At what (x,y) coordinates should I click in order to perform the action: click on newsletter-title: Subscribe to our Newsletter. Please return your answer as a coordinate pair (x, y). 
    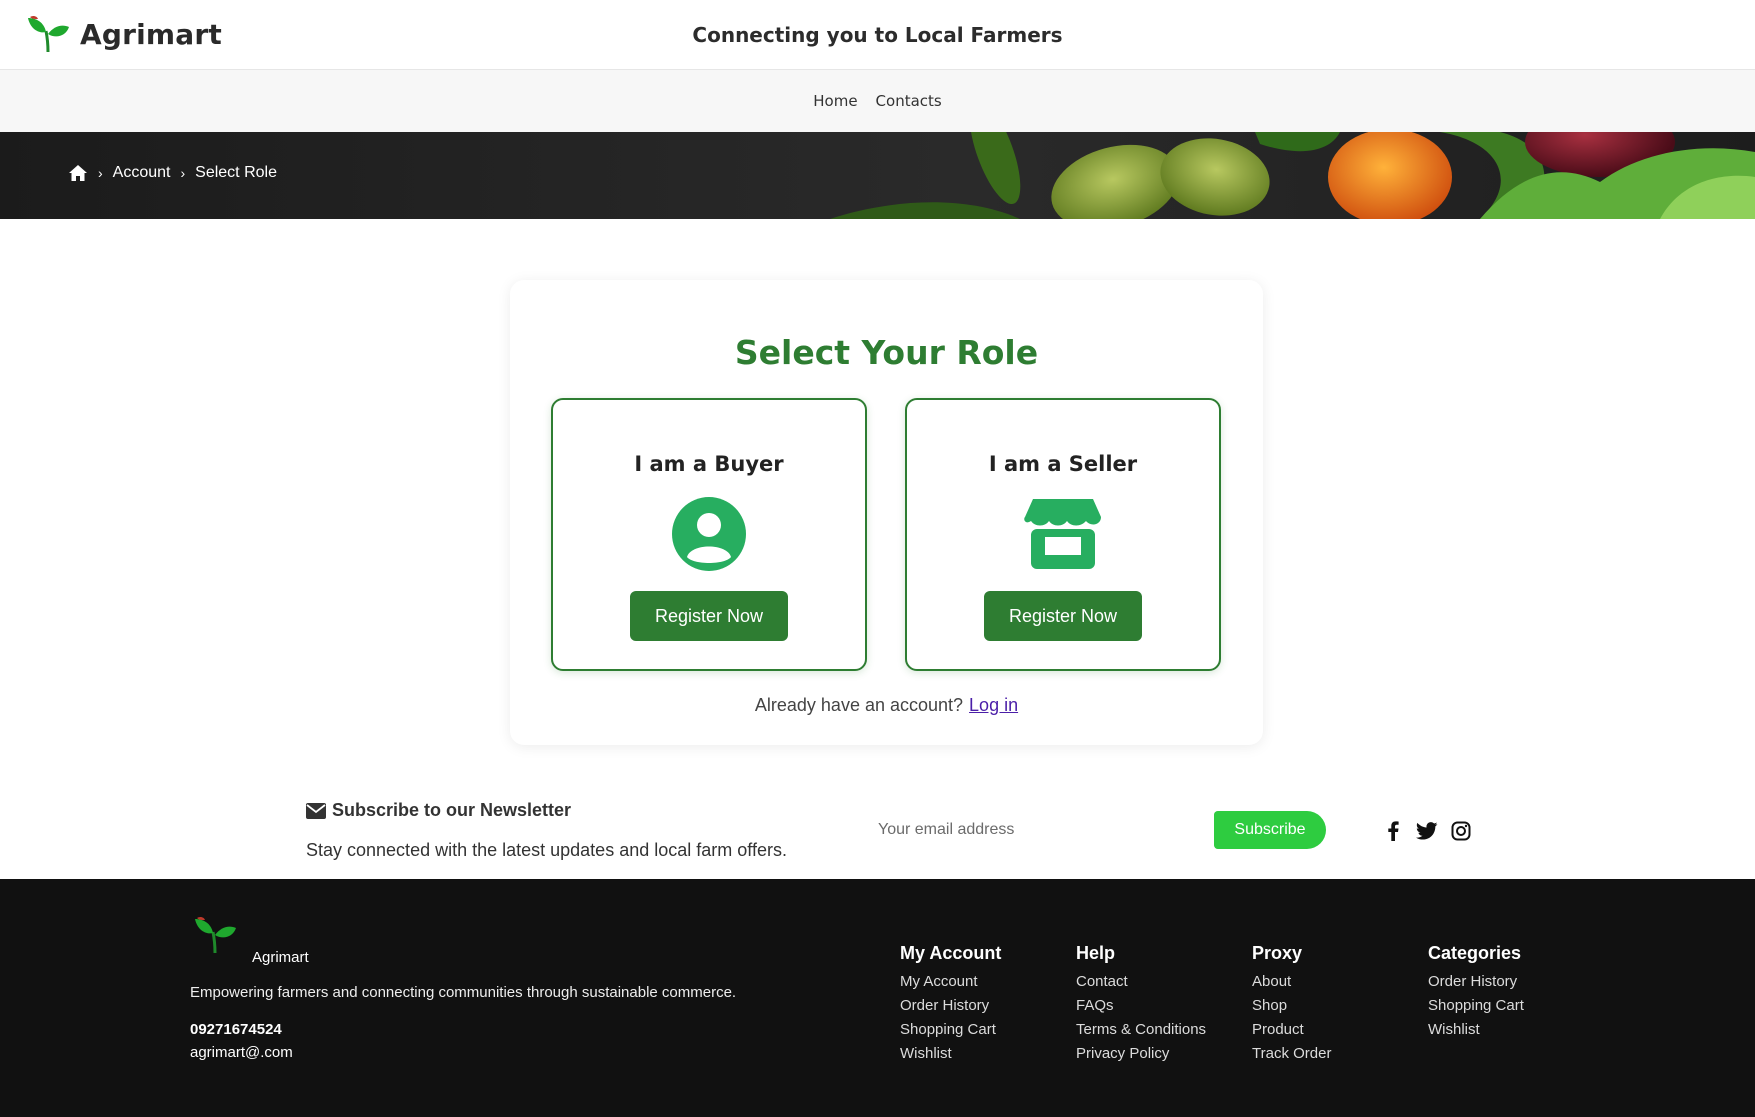
    Looking at the image, I should click on (438, 810).